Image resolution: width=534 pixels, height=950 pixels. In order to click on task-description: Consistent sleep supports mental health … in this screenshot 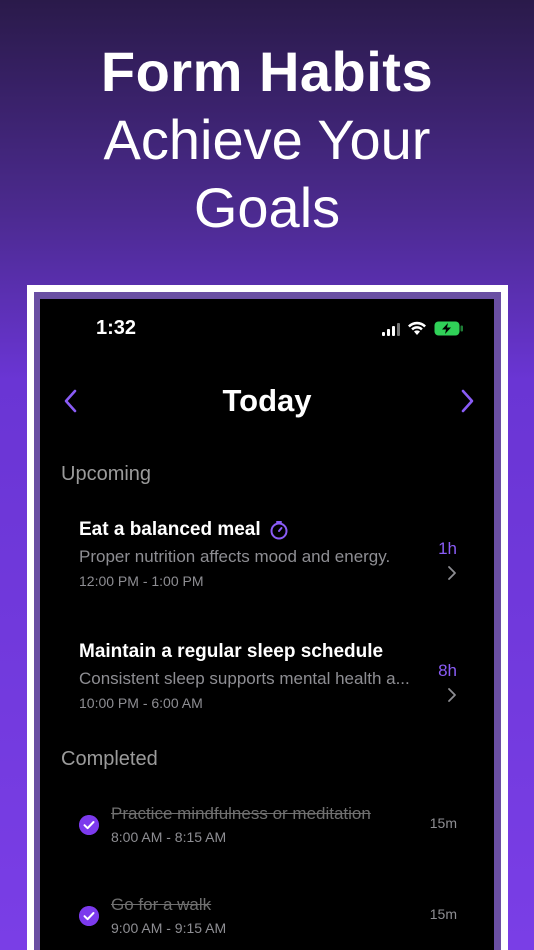, I will do `click(244, 678)`.